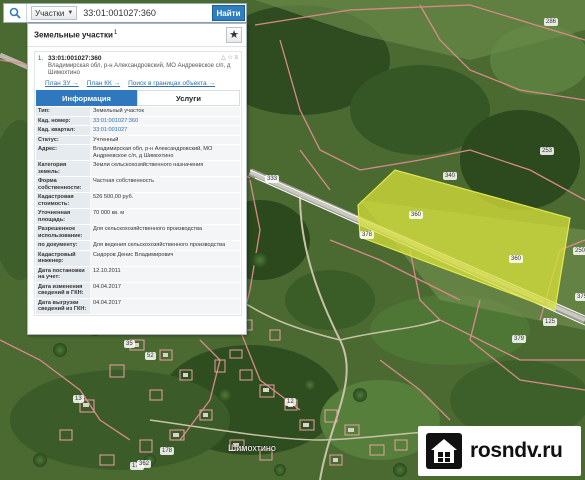 Image resolution: width=585 pixels, height=480 pixels. What do you see at coordinates (367, 235) in the screenshot?
I see `parcel-label: 378` at bounding box center [367, 235].